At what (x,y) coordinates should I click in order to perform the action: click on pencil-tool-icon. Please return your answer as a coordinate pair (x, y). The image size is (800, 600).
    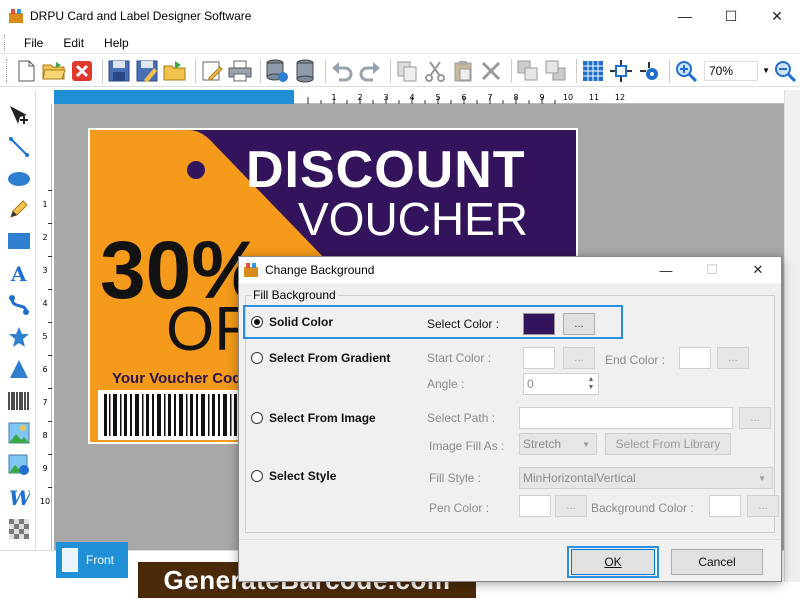
    Looking at the image, I should click on (19, 209).